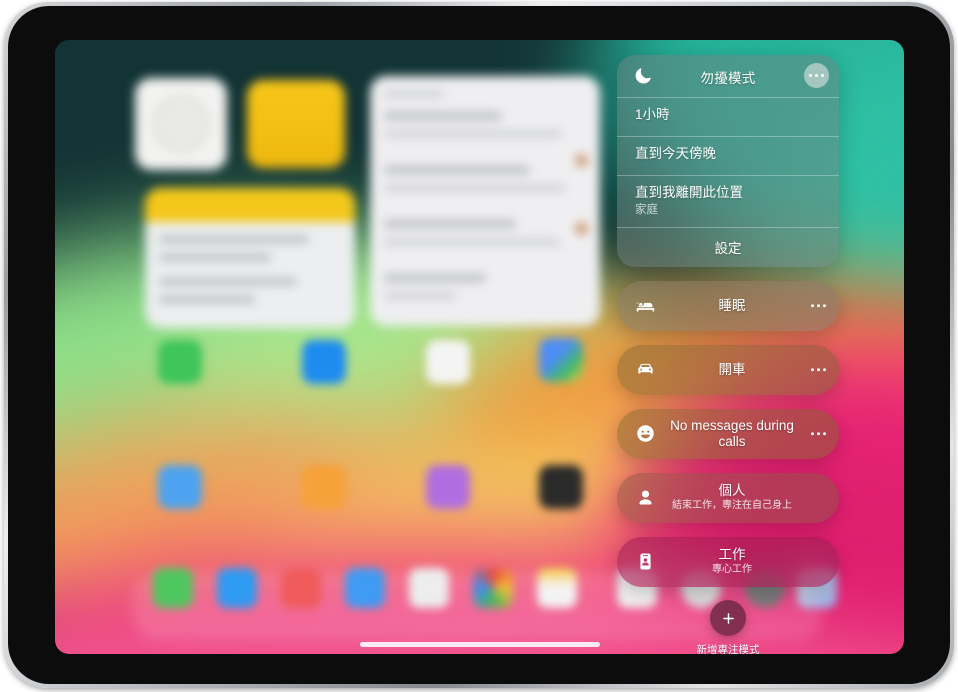  What do you see at coordinates (728, 76) in the screenshot?
I see `do-not-disturb-header: 勿擾模式` at bounding box center [728, 76].